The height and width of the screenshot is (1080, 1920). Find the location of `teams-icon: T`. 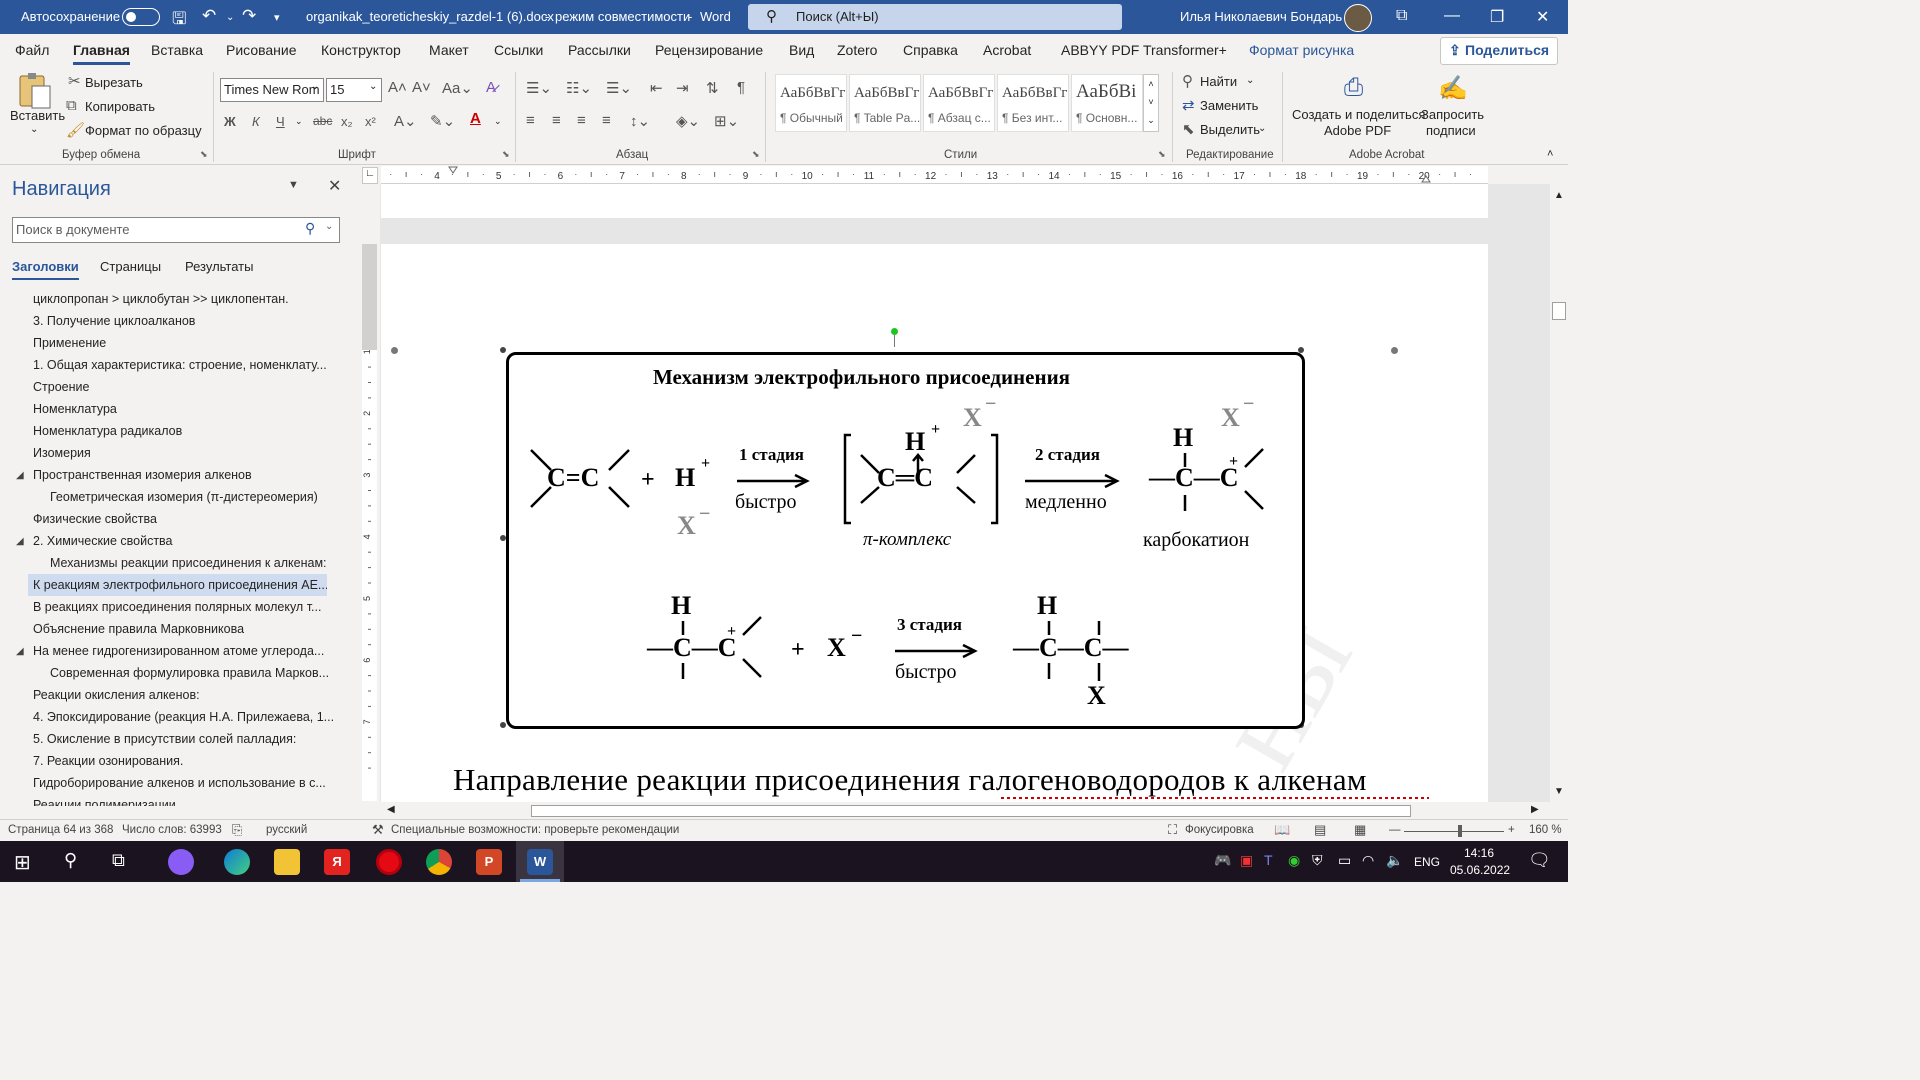

teams-icon: T is located at coordinates (1268, 860).